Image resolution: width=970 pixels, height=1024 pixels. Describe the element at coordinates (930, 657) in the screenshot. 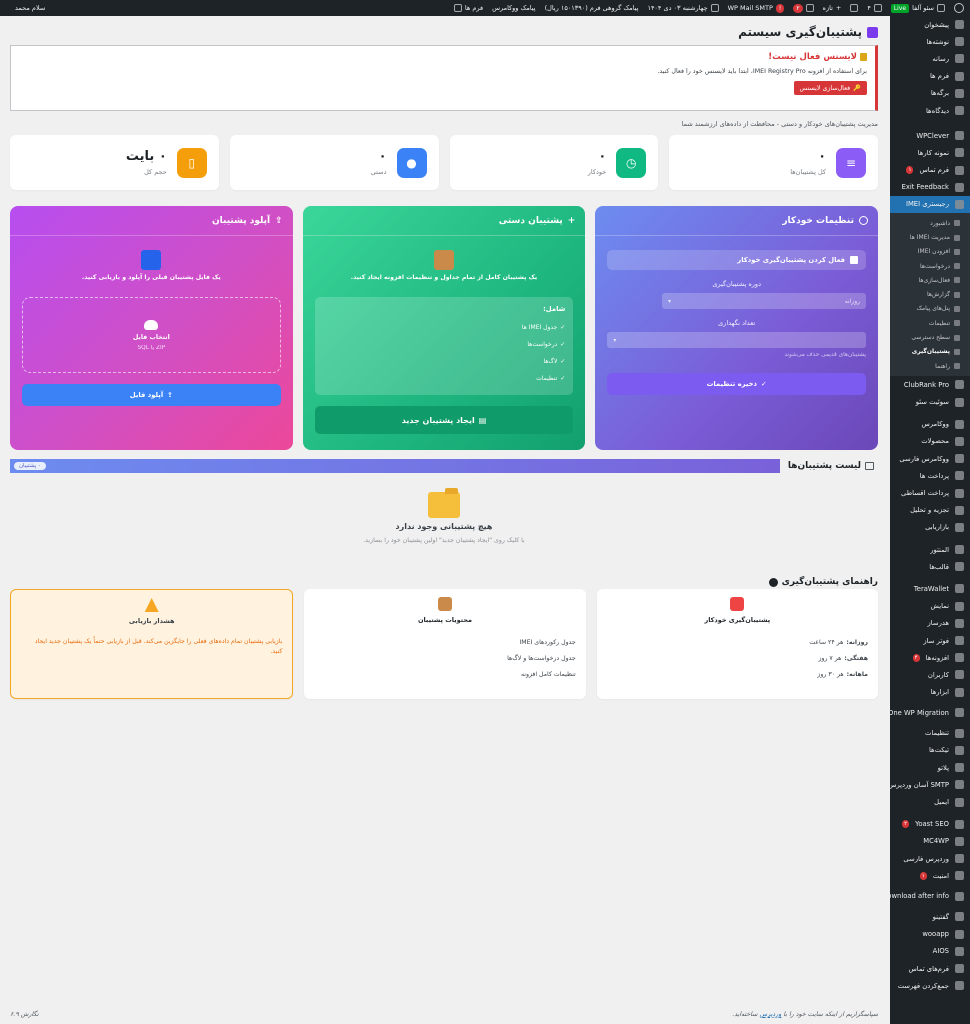

I see `sidebar-item: افزونه‌ها ۴` at that location.